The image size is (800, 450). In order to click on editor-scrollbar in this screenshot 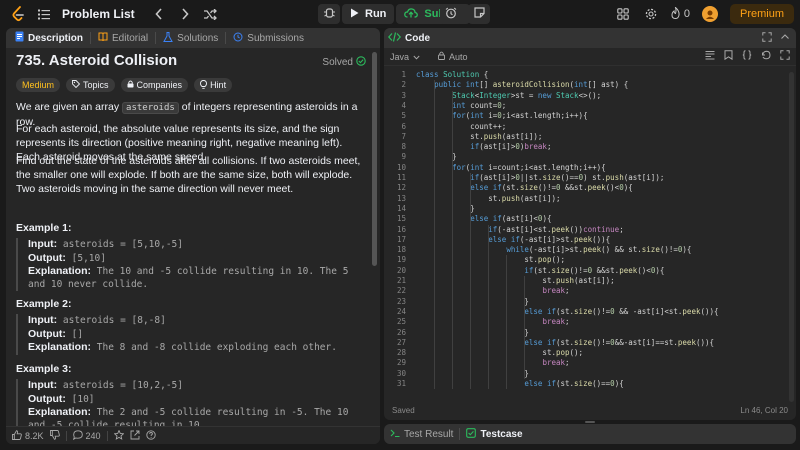, I will do `click(791, 237)`.